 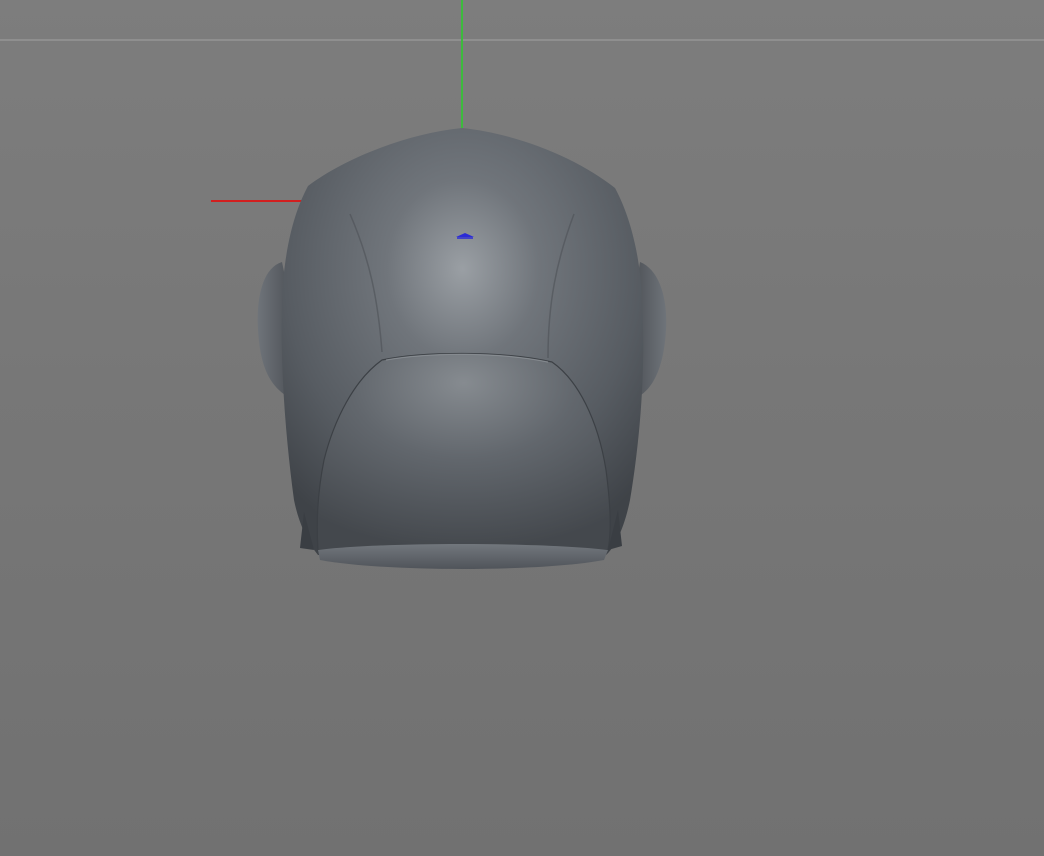 I want to click on neck-rim, so click(x=463, y=556).